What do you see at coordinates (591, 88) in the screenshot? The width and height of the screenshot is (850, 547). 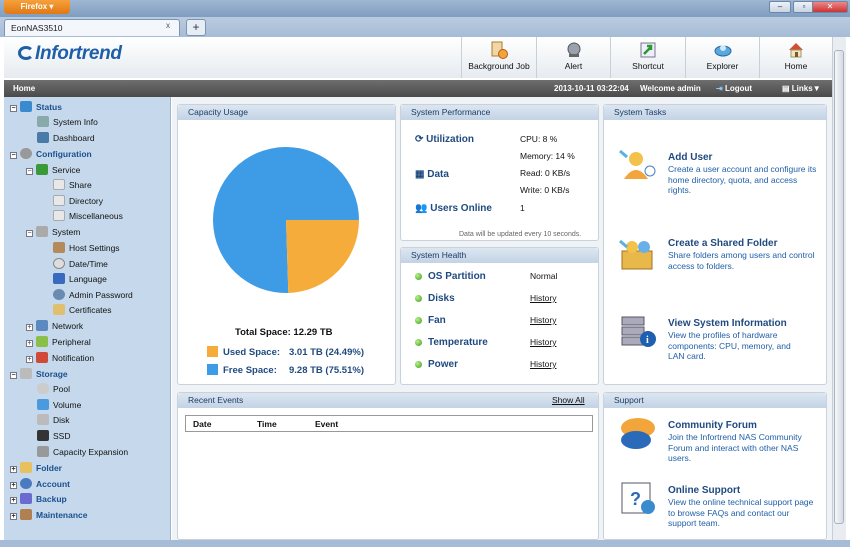 I see `server-datetime: 2013-10-11 03:22:04` at bounding box center [591, 88].